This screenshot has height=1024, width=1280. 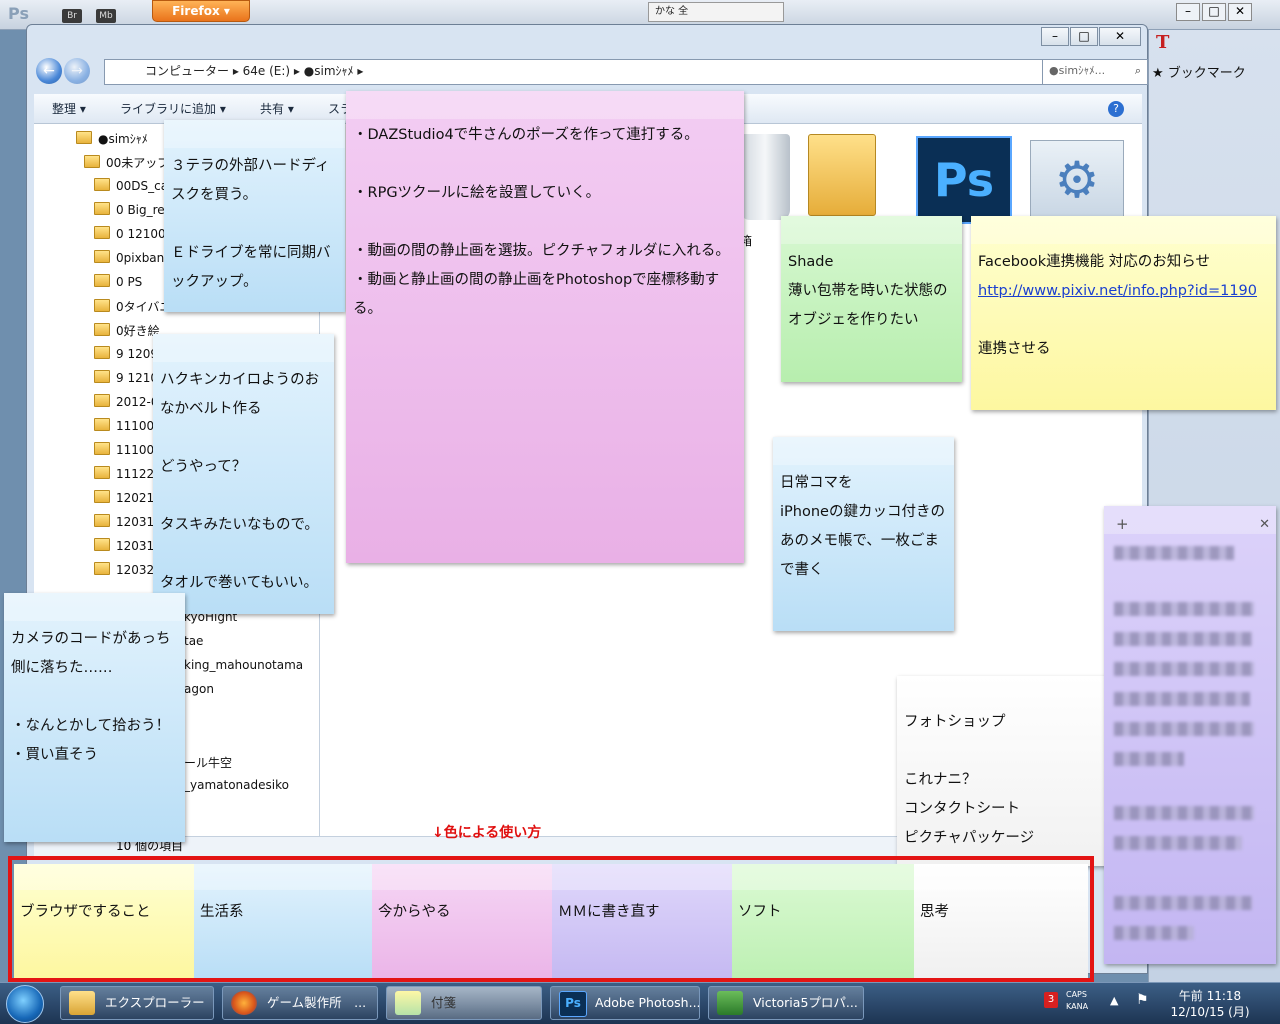 What do you see at coordinates (128, 569) in the screenshot?
I see `tree-item: 120324` at bounding box center [128, 569].